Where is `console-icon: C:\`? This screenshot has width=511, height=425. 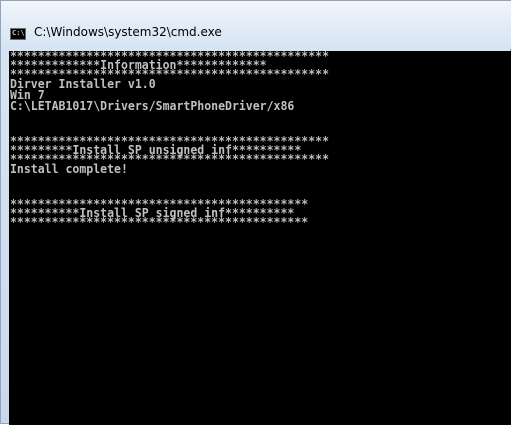 console-icon: C:\ is located at coordinates (18, 34).